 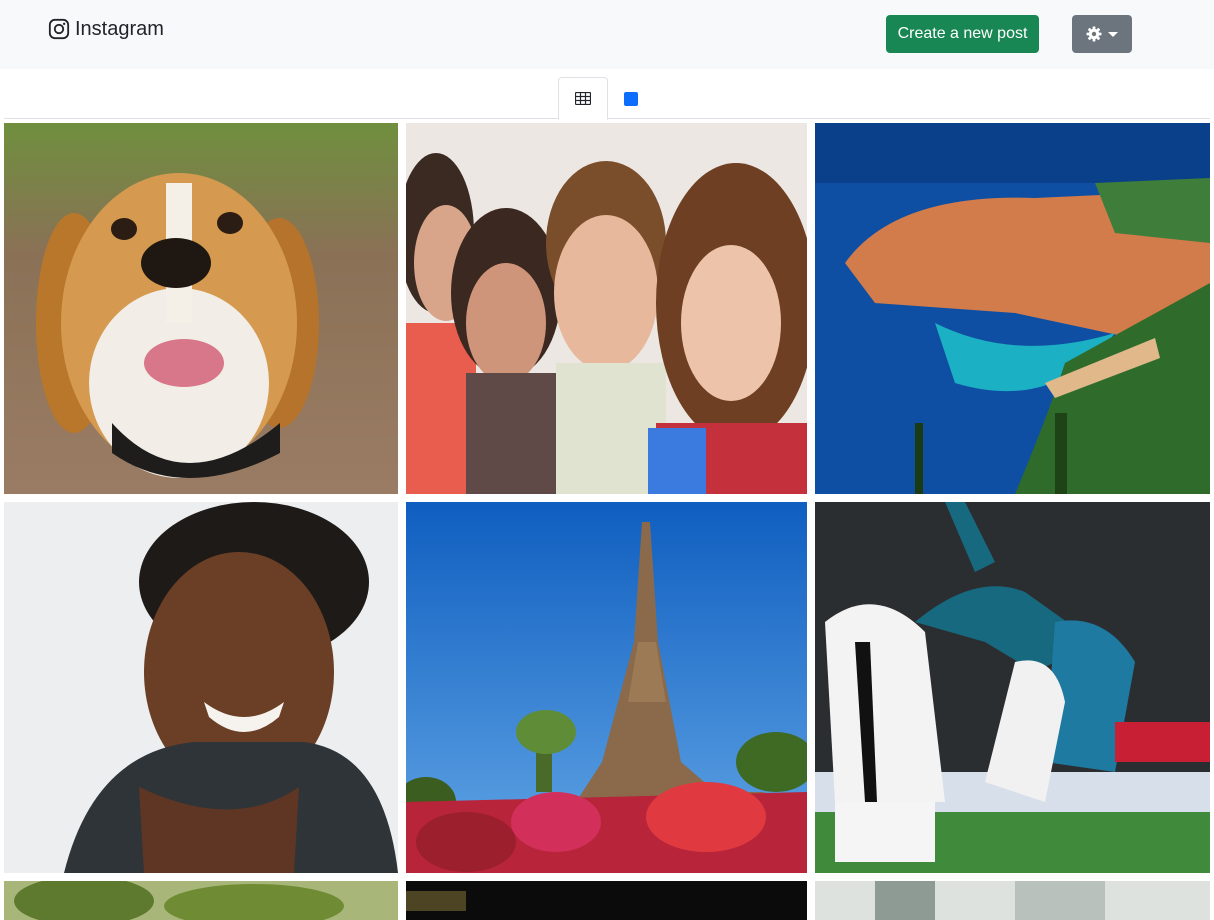 What do you see at coordinates (1094, 34) in the screenshot?
I see `gear-icon` at bounding box center [1094, 34].